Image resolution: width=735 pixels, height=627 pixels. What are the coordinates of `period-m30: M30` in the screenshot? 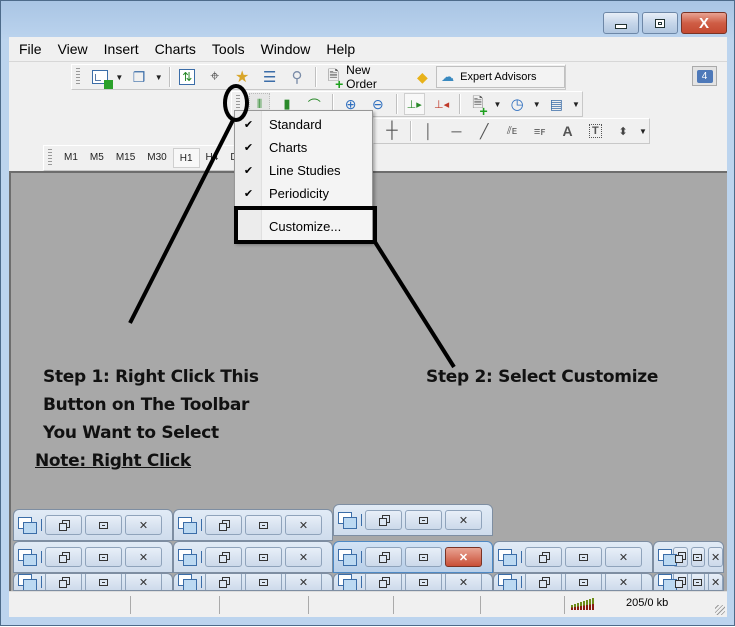 It's located at (156, 158).